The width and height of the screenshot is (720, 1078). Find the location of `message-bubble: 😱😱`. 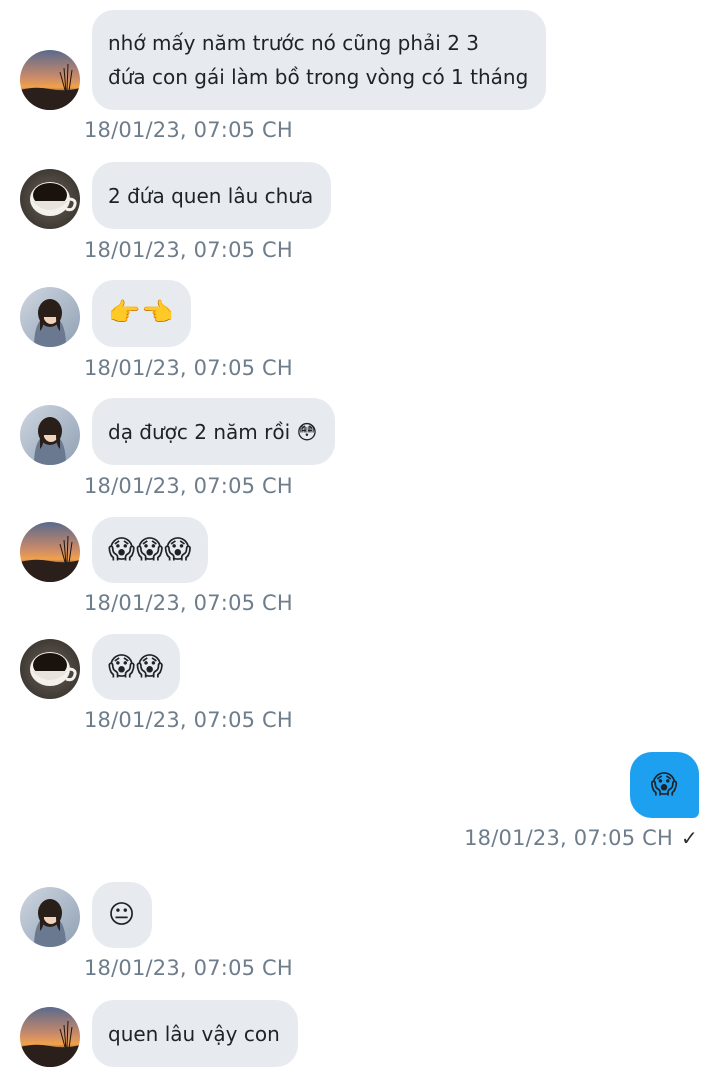

message-bubble: 😱😱 is located at coordinates (136, 667).